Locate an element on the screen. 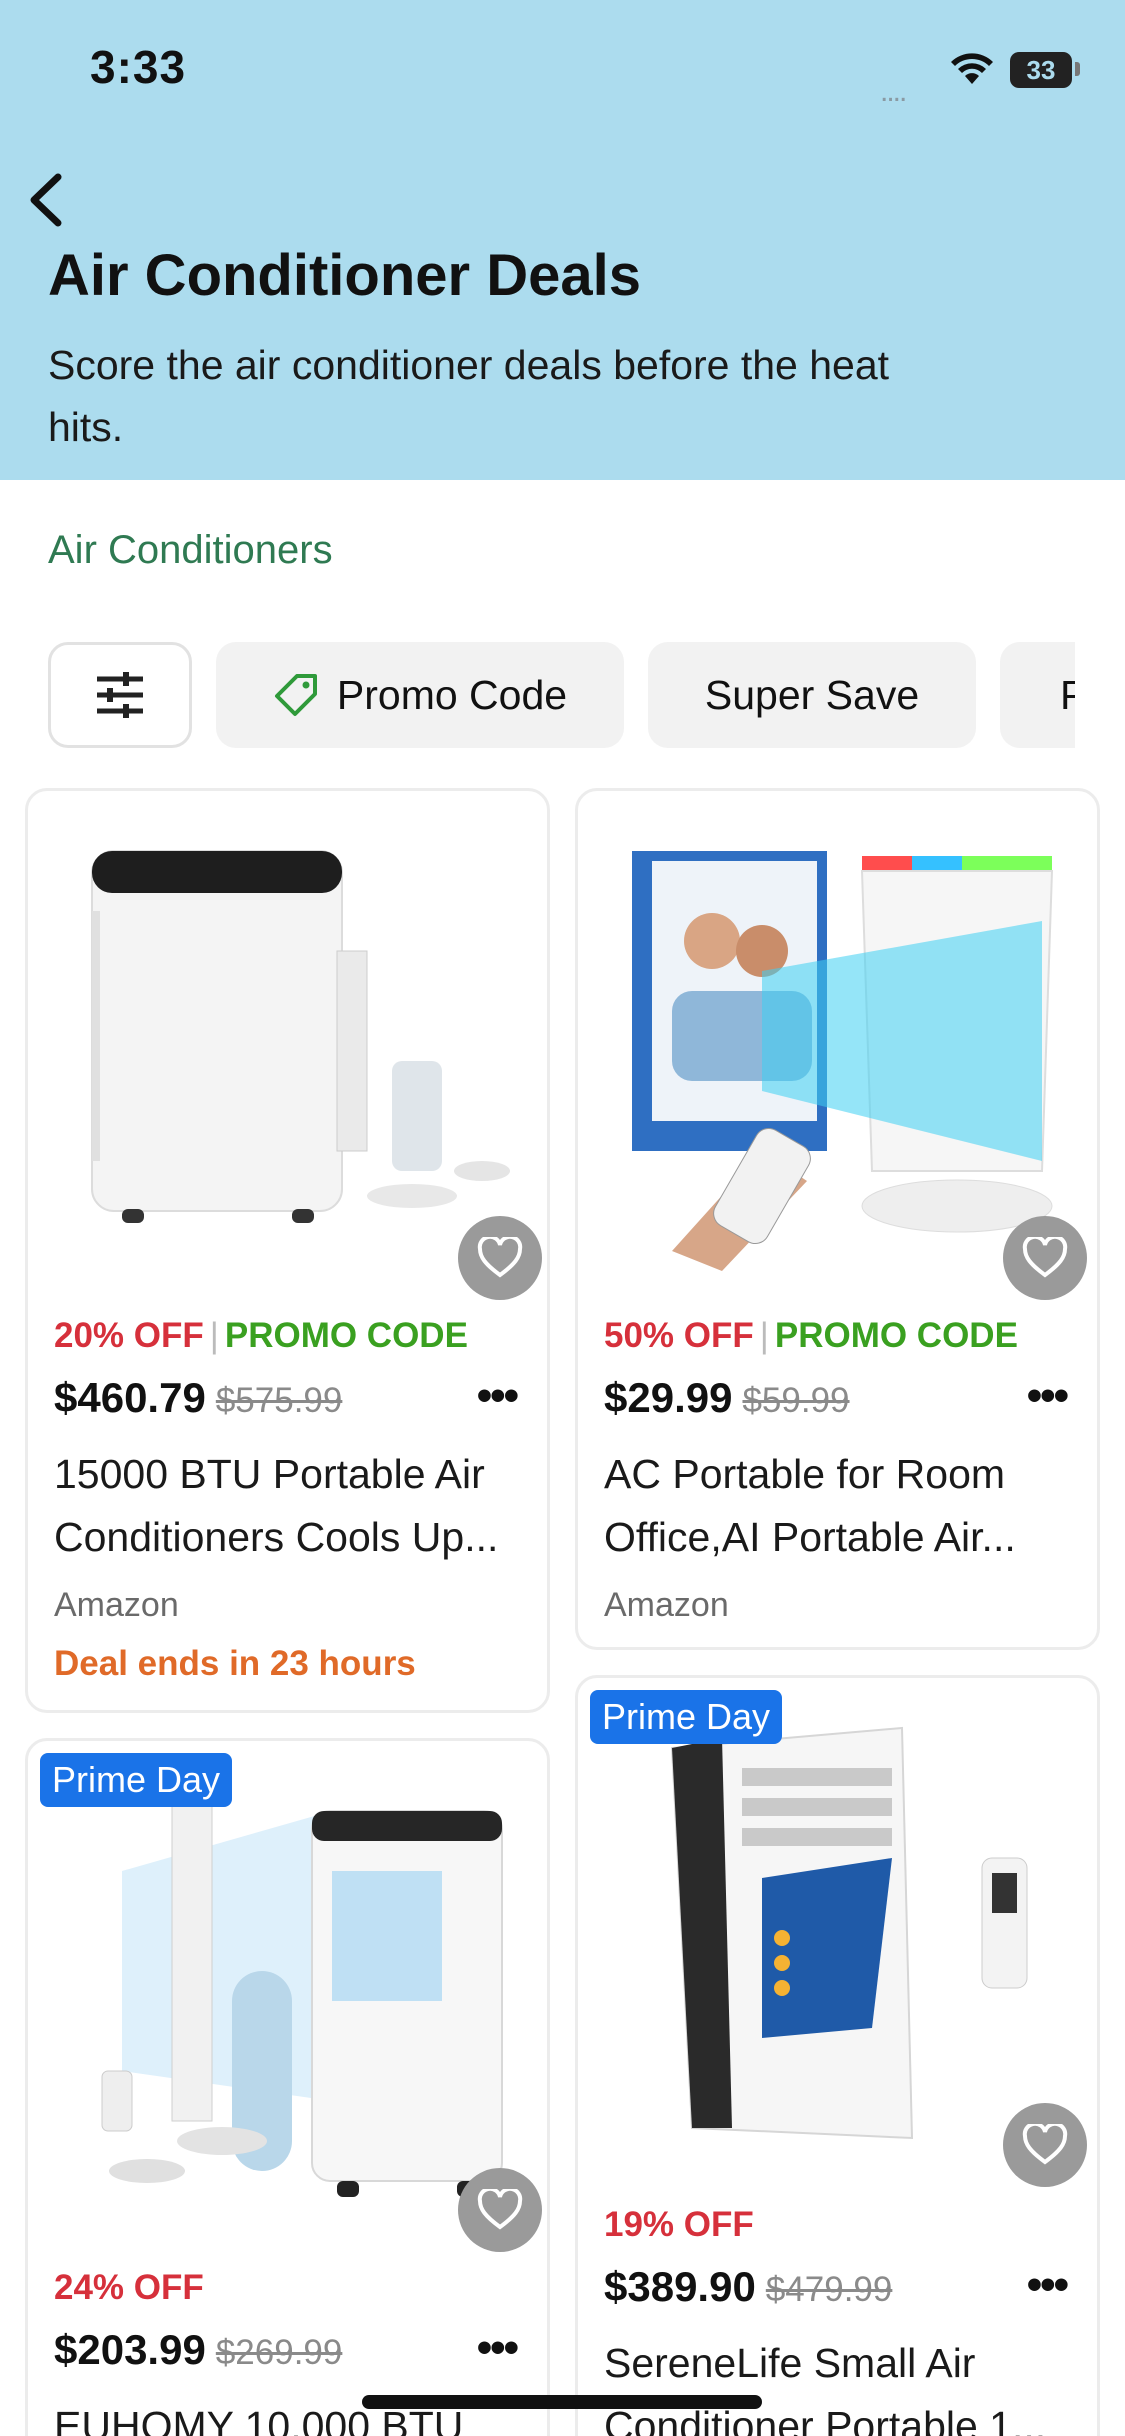 Image resolution: width=1125 pixels, height=2436 pixels. original-price: $59.99 is located at coordinates (796, 1400).